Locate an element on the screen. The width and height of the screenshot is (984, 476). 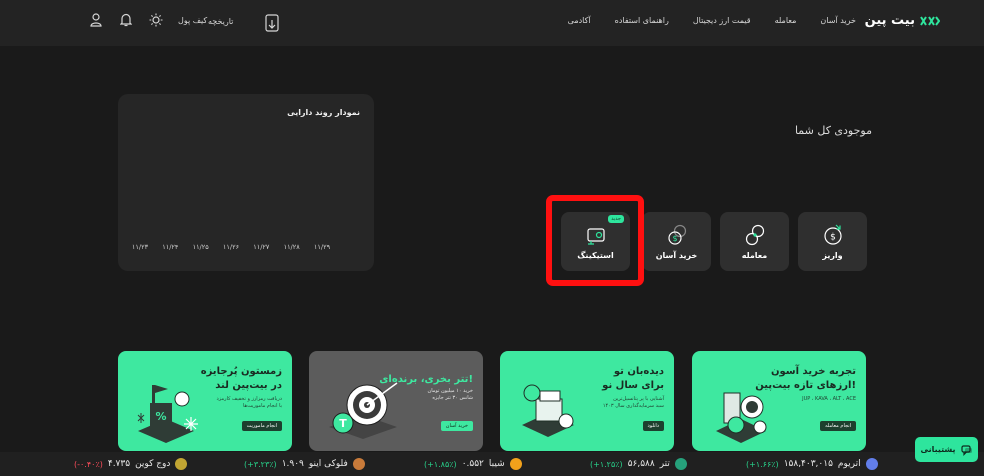
ticker-price: ۰.۵۵۲ is located at coordinates (472, 464).